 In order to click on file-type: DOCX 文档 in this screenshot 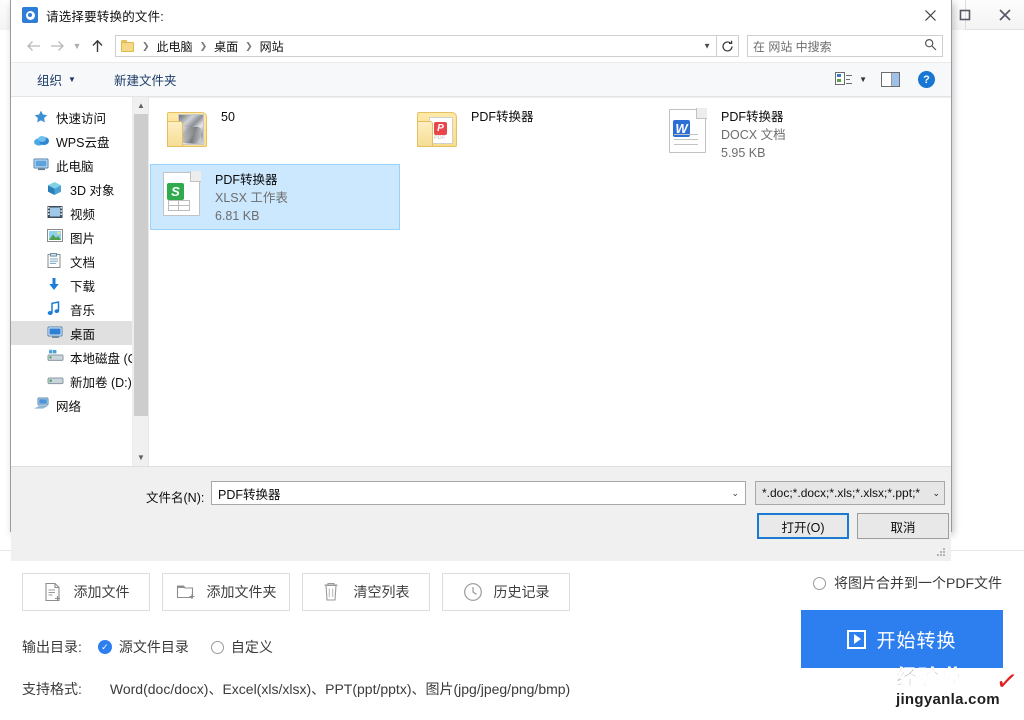, I will do `click(753, 135)`.